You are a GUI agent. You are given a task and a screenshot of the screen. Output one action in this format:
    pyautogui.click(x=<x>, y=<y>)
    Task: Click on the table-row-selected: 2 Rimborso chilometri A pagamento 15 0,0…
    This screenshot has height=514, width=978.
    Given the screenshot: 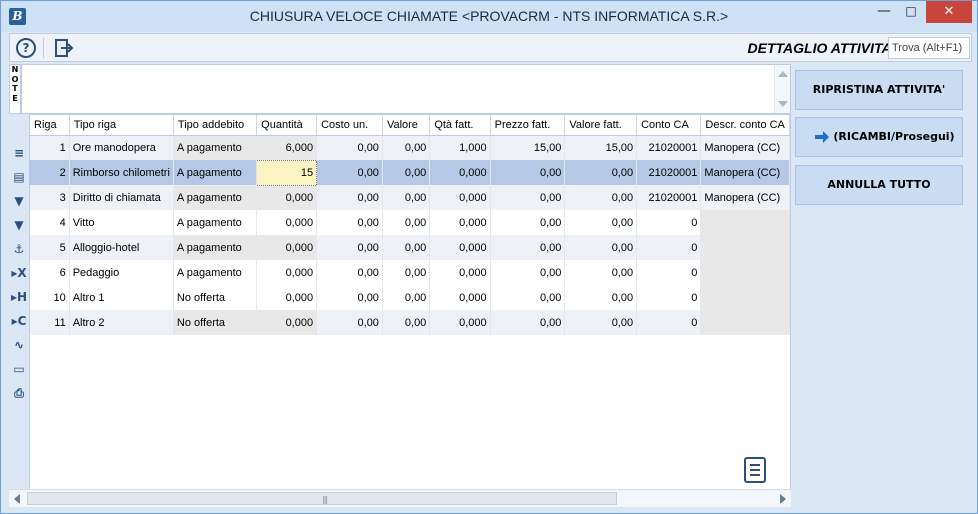 What is the action you would take?
    pyautogui.click(x=410, y=172)
    